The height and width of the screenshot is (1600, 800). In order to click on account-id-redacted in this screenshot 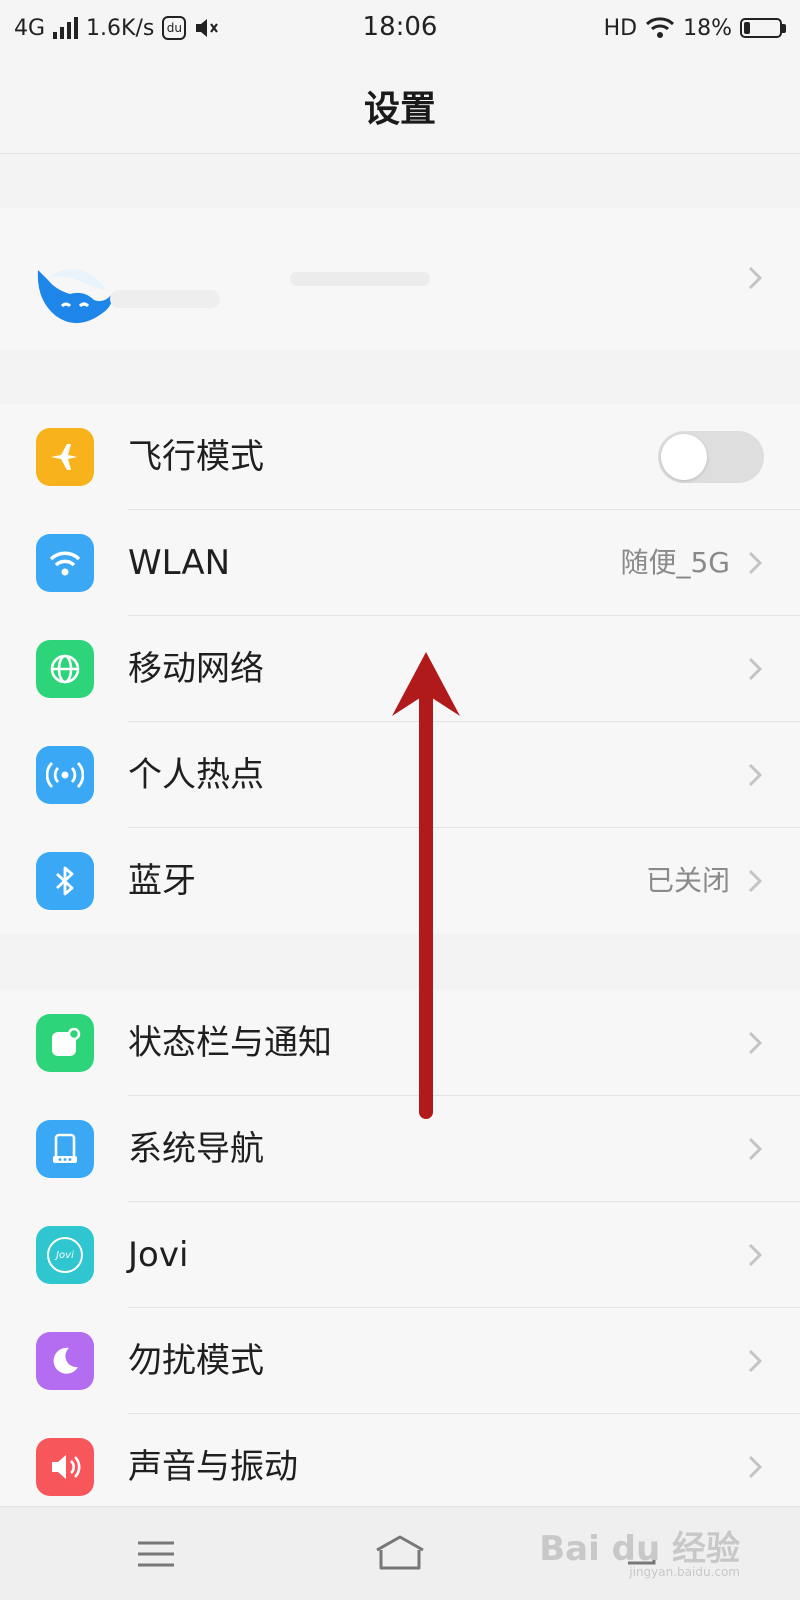, I will do `click(360, 279)`.